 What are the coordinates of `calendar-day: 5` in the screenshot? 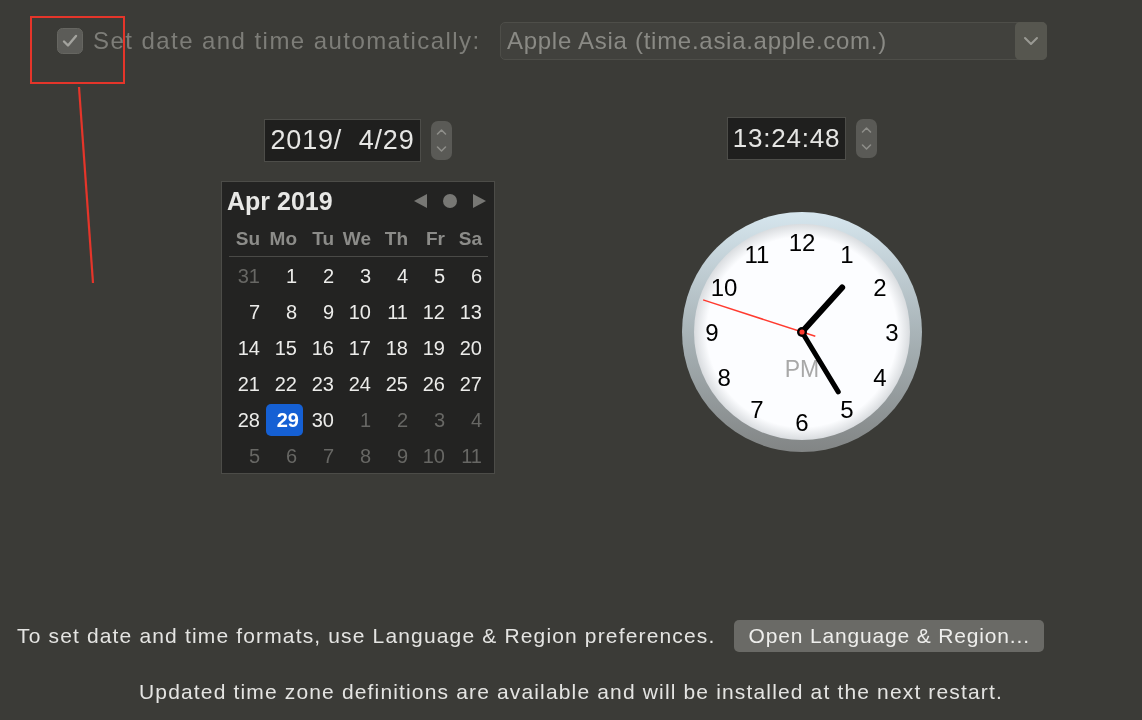 It's located at (432, 276).